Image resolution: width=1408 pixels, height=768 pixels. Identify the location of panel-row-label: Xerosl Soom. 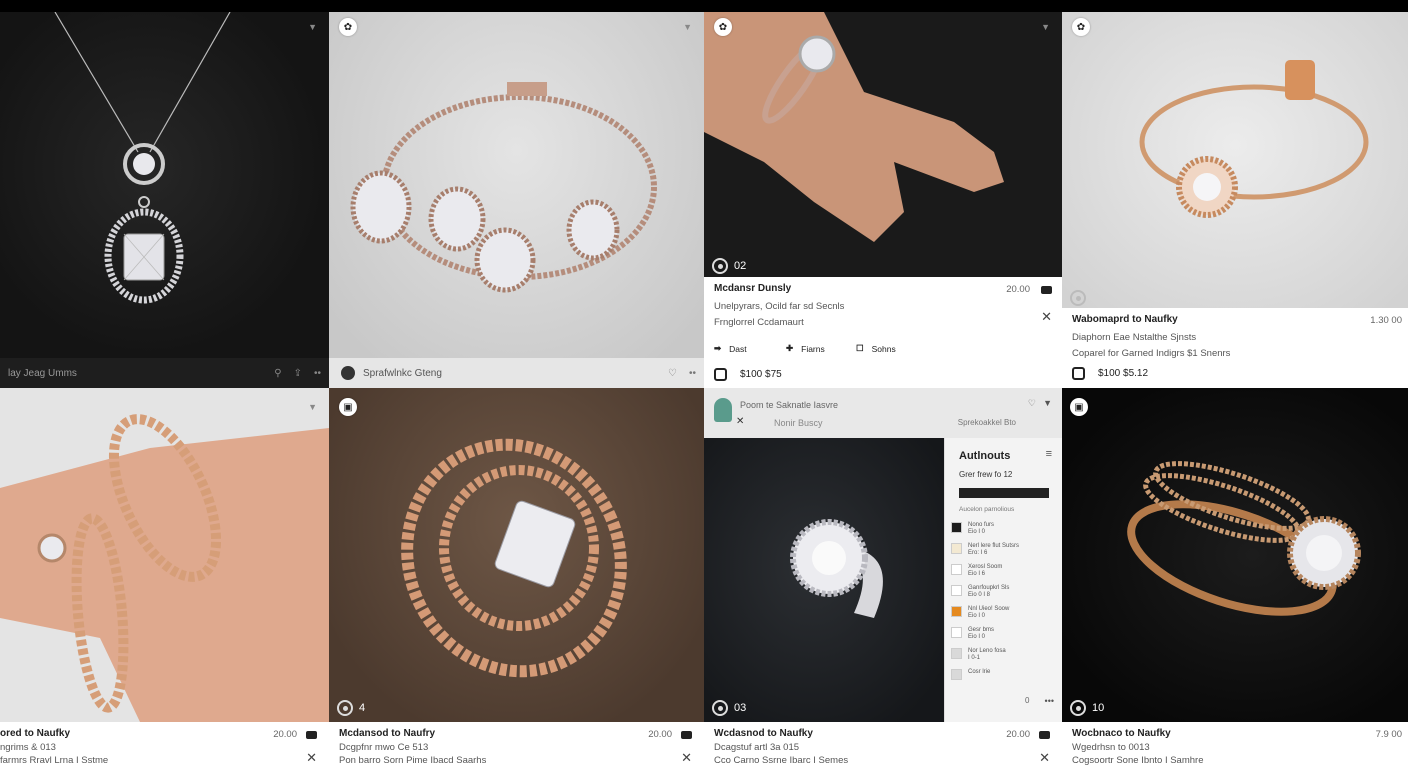
(985, 567).